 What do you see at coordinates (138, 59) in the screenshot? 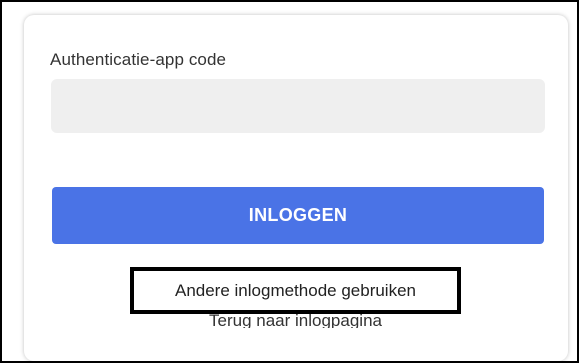
I see `authenticator-code-label: Authenticatie-app code` at bounding box center [138, 59].